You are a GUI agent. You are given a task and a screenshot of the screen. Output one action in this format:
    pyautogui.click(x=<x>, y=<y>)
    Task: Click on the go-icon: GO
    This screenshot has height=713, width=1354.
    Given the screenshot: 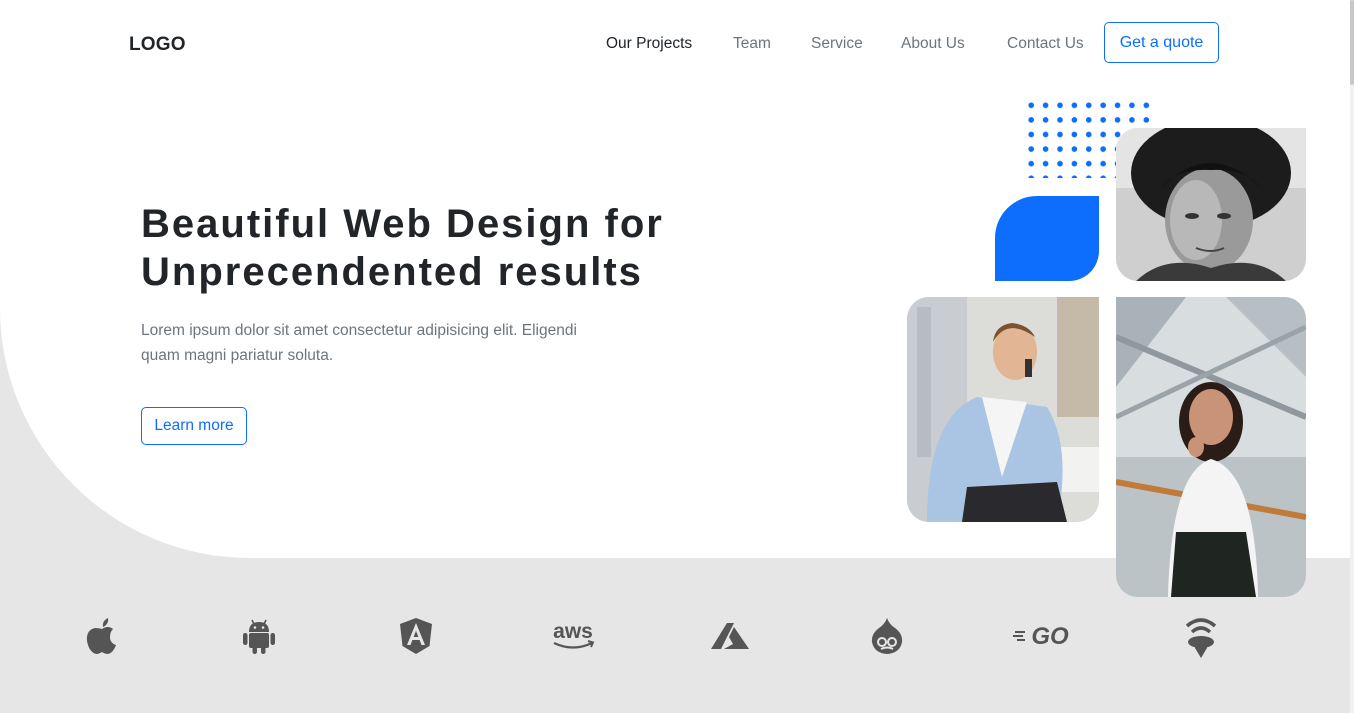 What is the action you would take?
    pyautogui.click(x=1043, y=636)
    